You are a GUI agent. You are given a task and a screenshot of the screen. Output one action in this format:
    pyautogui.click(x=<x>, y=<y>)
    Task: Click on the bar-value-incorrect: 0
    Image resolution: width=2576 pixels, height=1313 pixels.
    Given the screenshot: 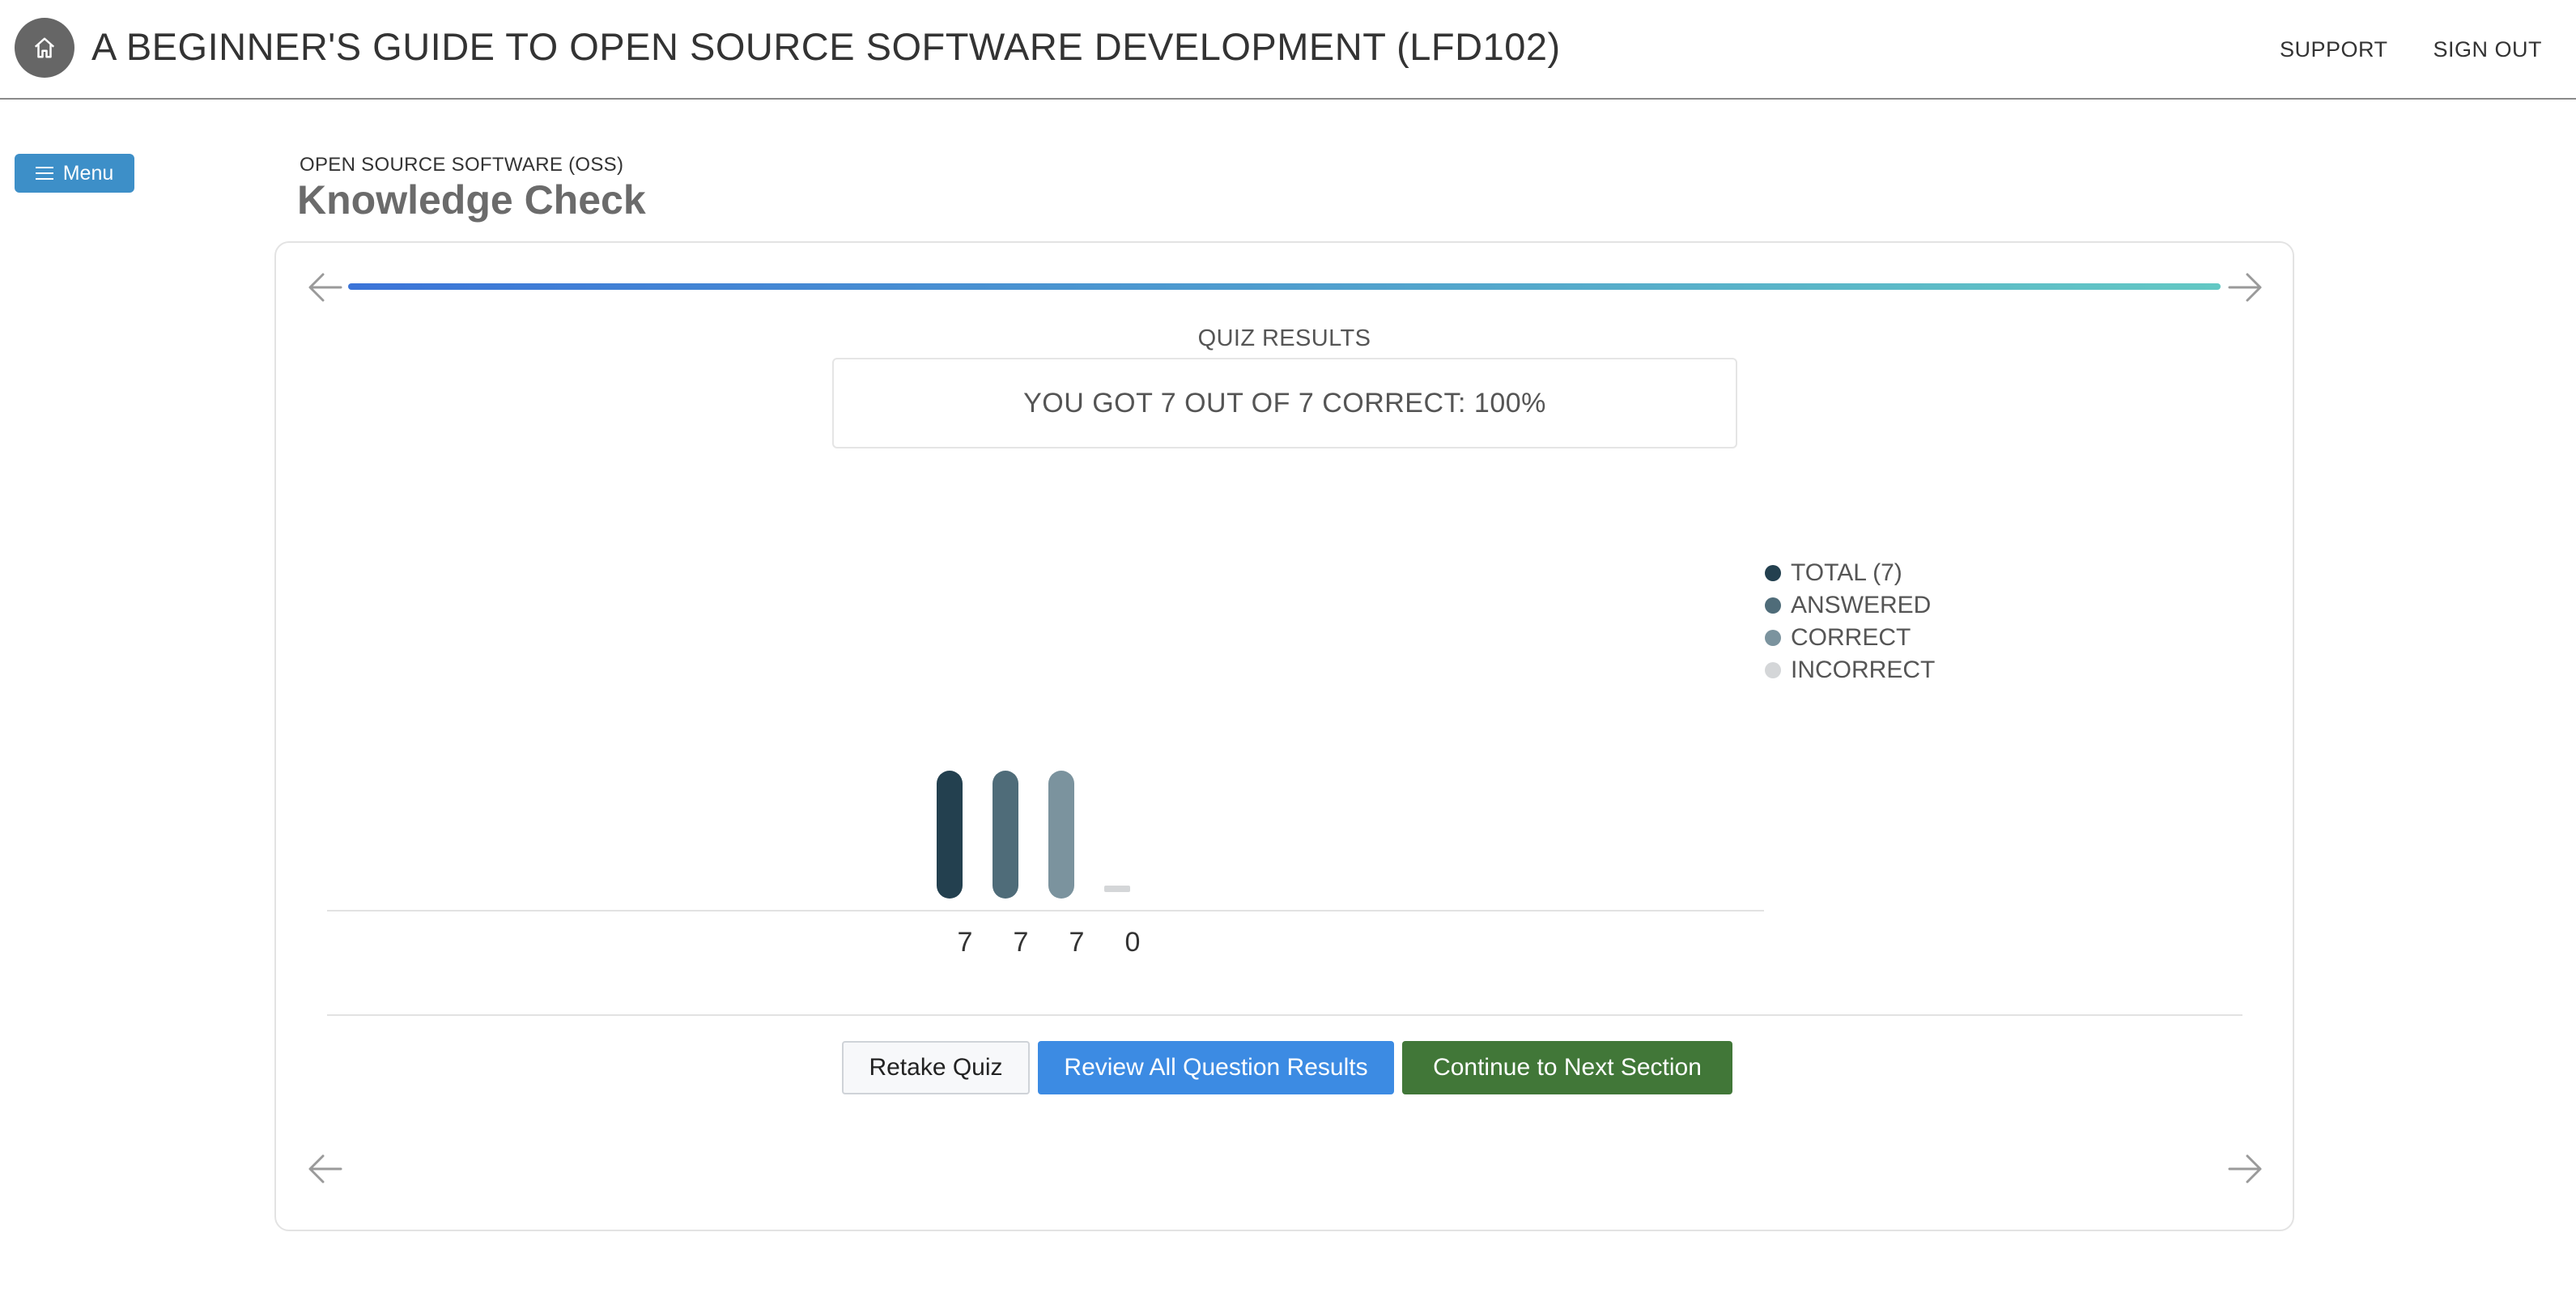 What is the action you would take?
    pyautogui.click(x=1133, y=943)
    